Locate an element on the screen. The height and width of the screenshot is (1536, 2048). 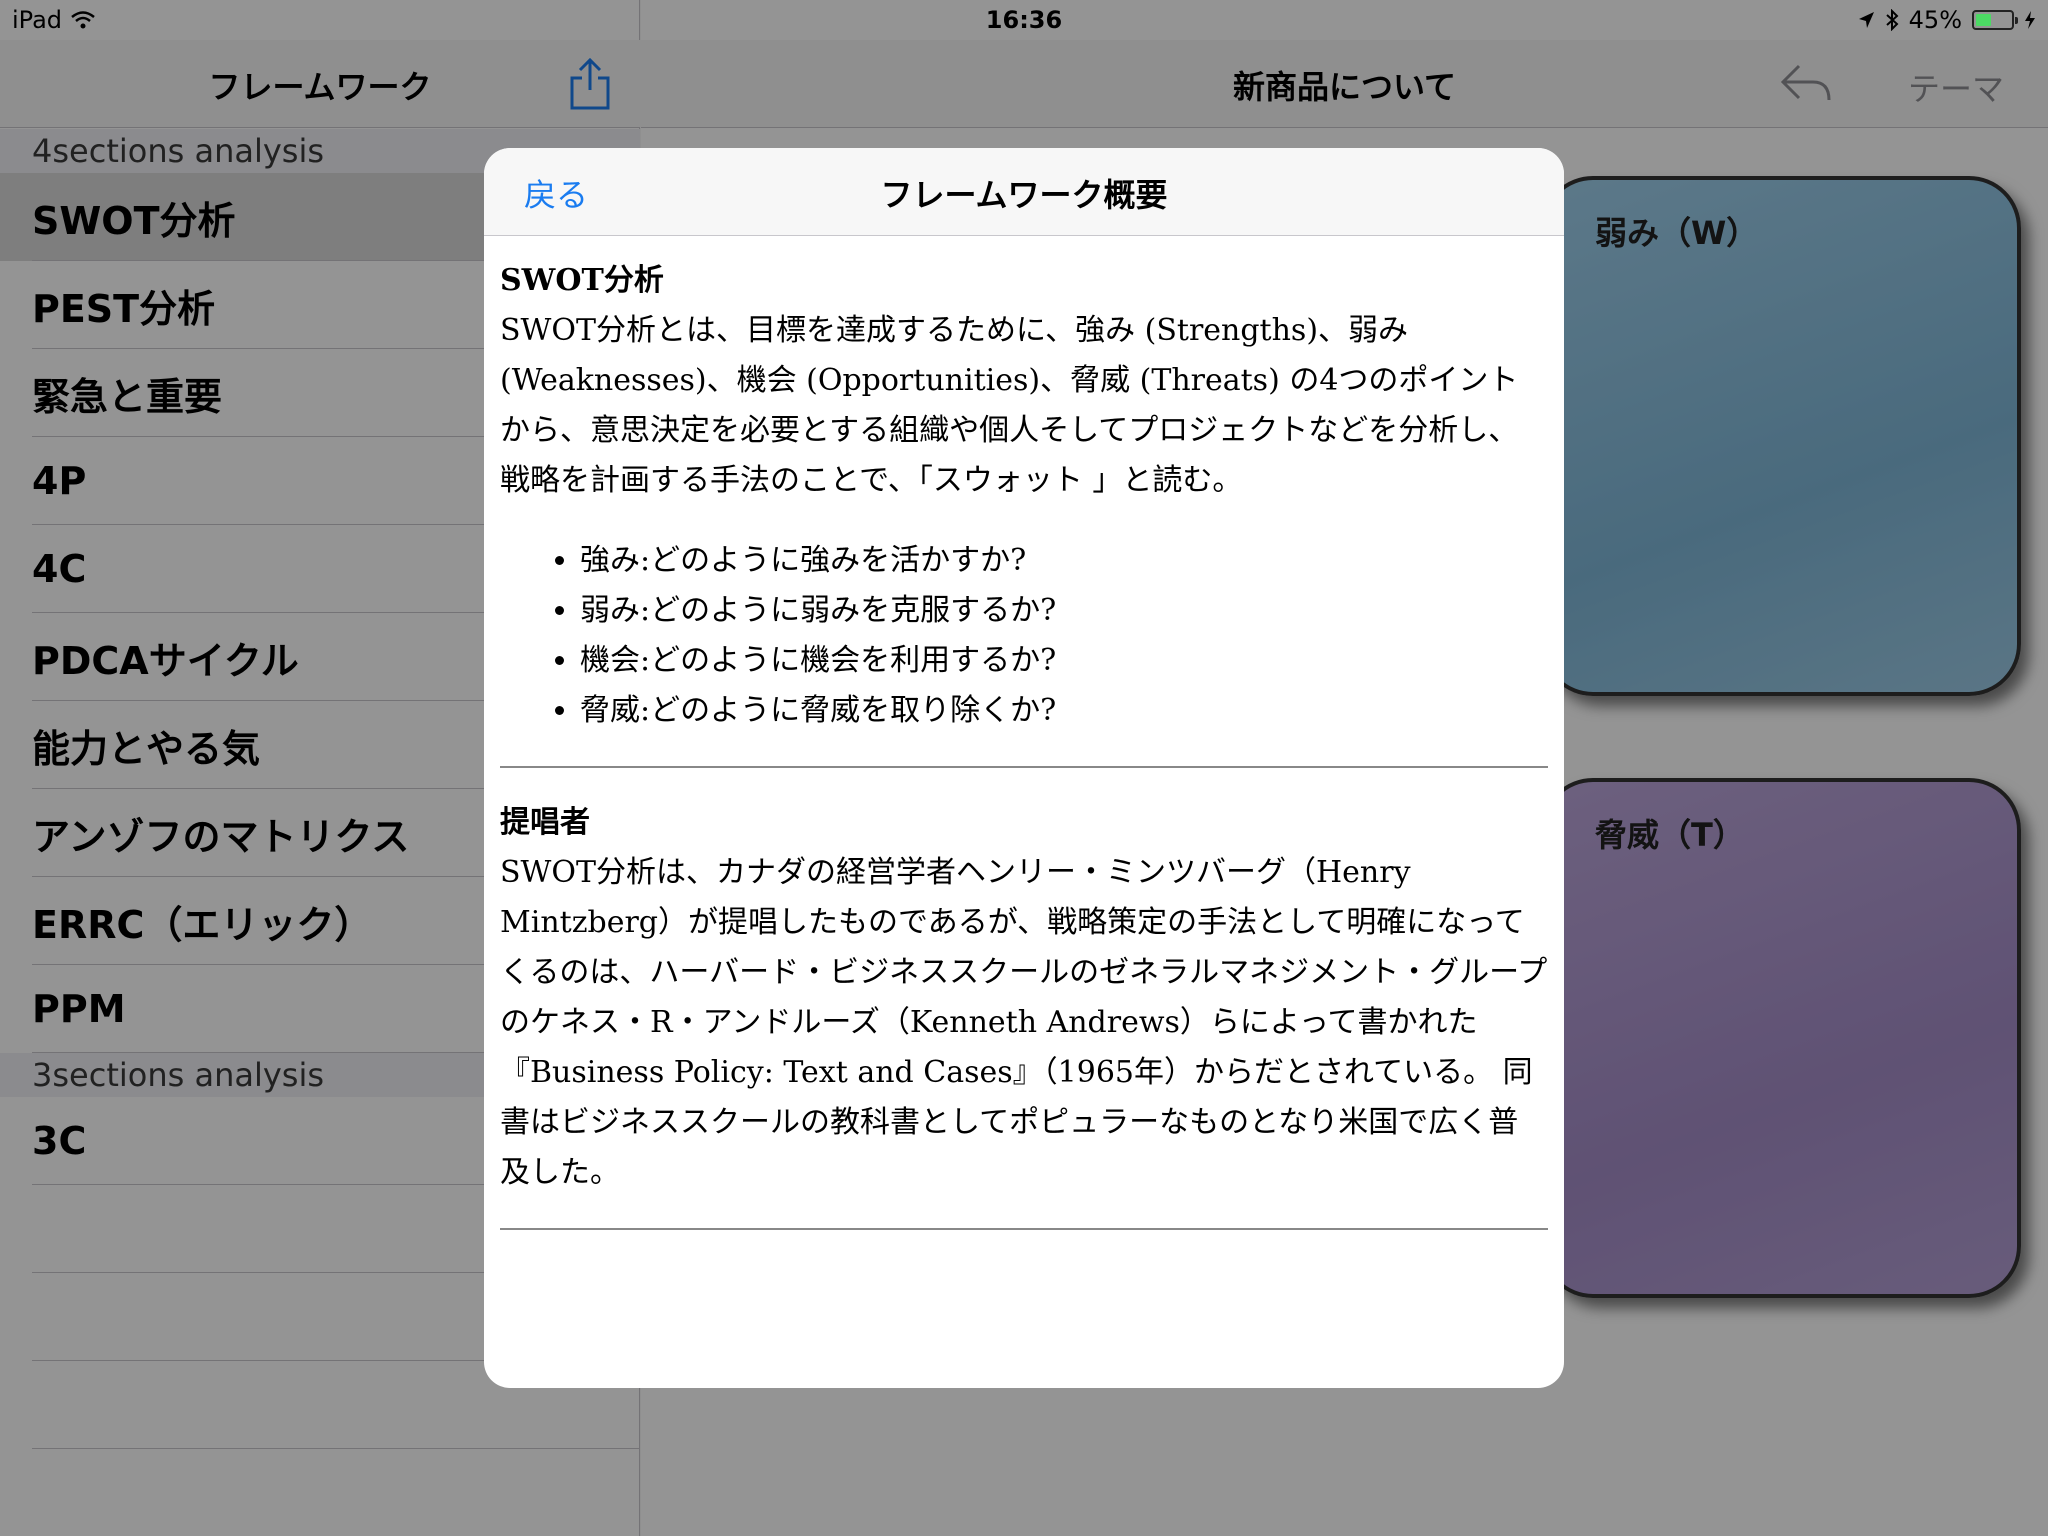
battery-fill is located at coordinates (1984, 20).